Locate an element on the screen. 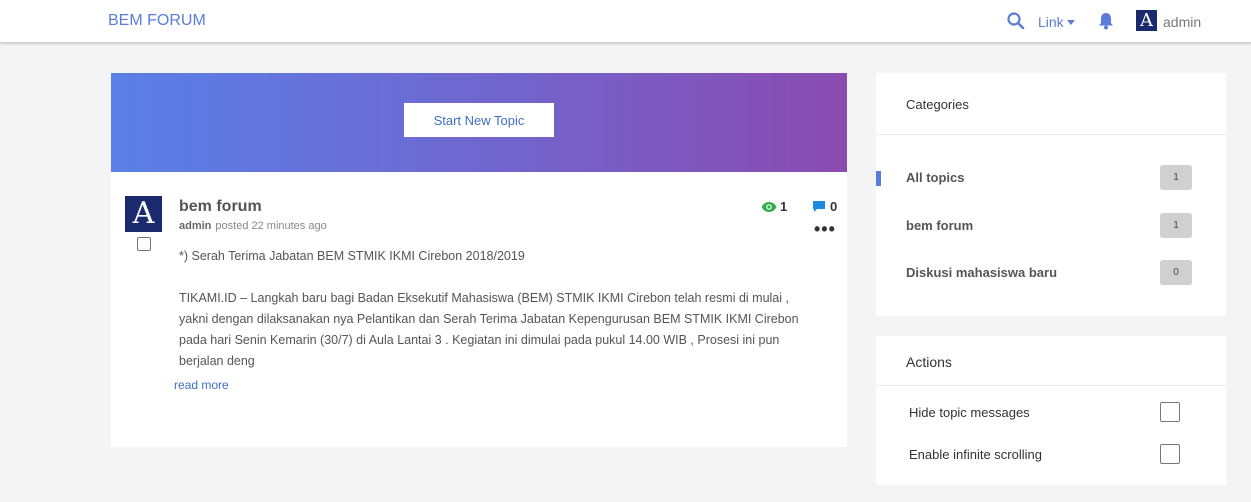 This screenshot has height=502, width=1251. enable-infinite-scrolling-checkbox is located at coordinates (1170, 454).